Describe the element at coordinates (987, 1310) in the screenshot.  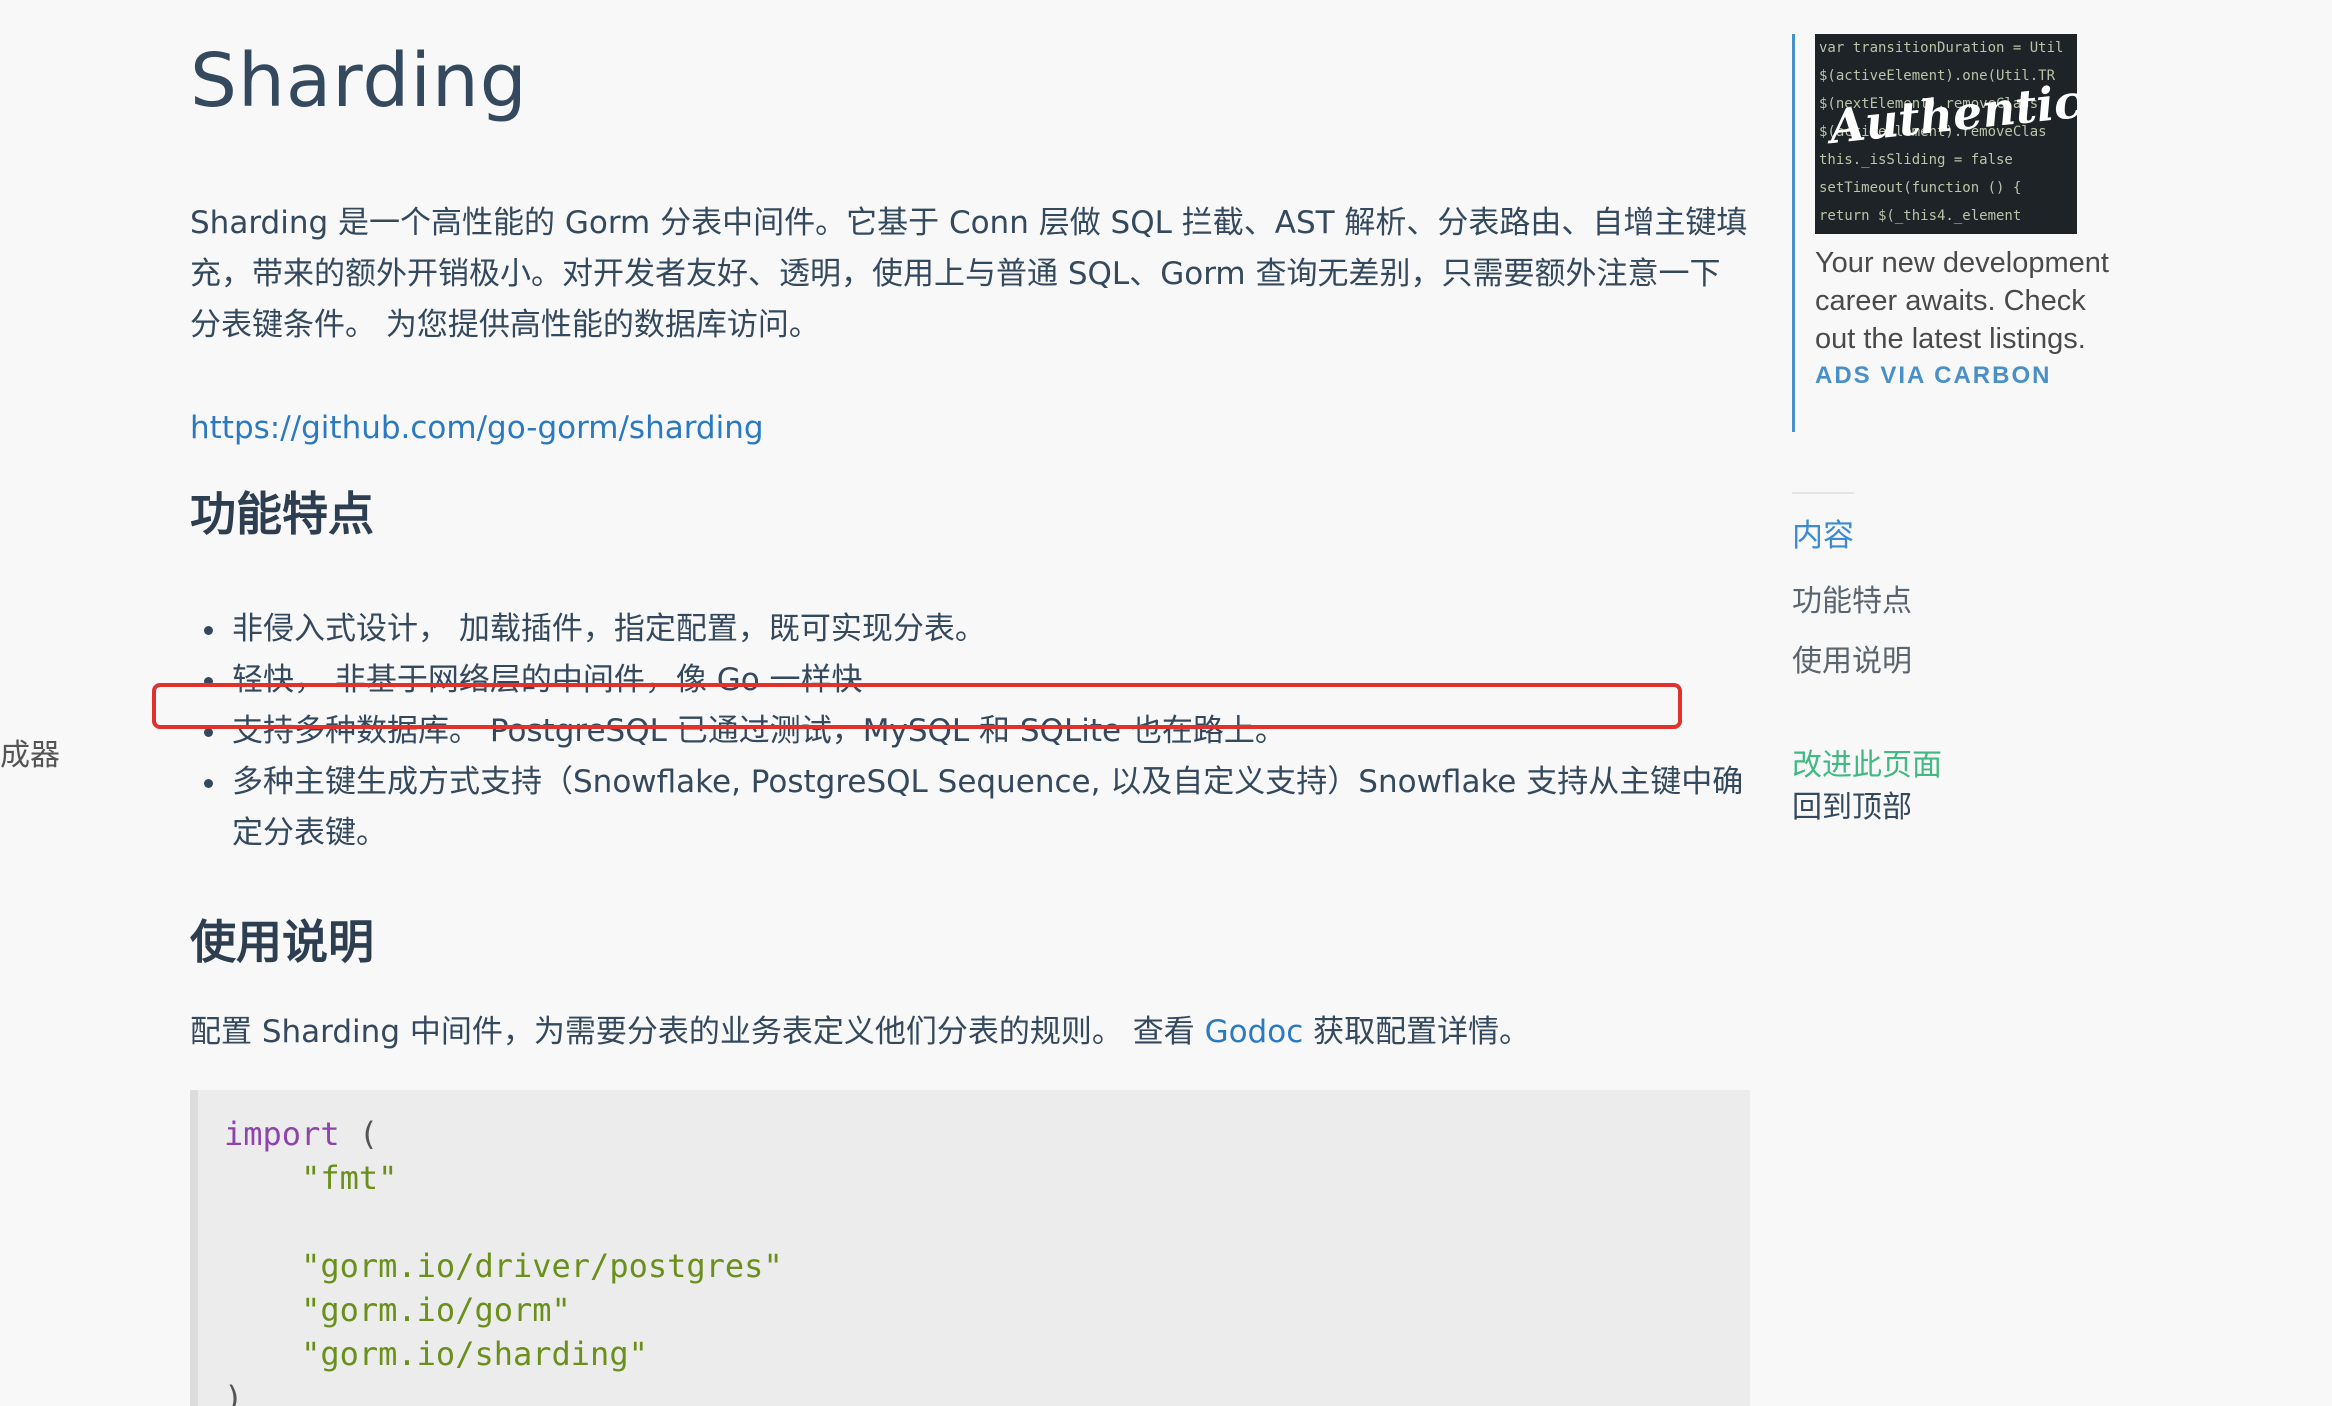
I see `code-line: "gorm.io/gorm"` at that location.